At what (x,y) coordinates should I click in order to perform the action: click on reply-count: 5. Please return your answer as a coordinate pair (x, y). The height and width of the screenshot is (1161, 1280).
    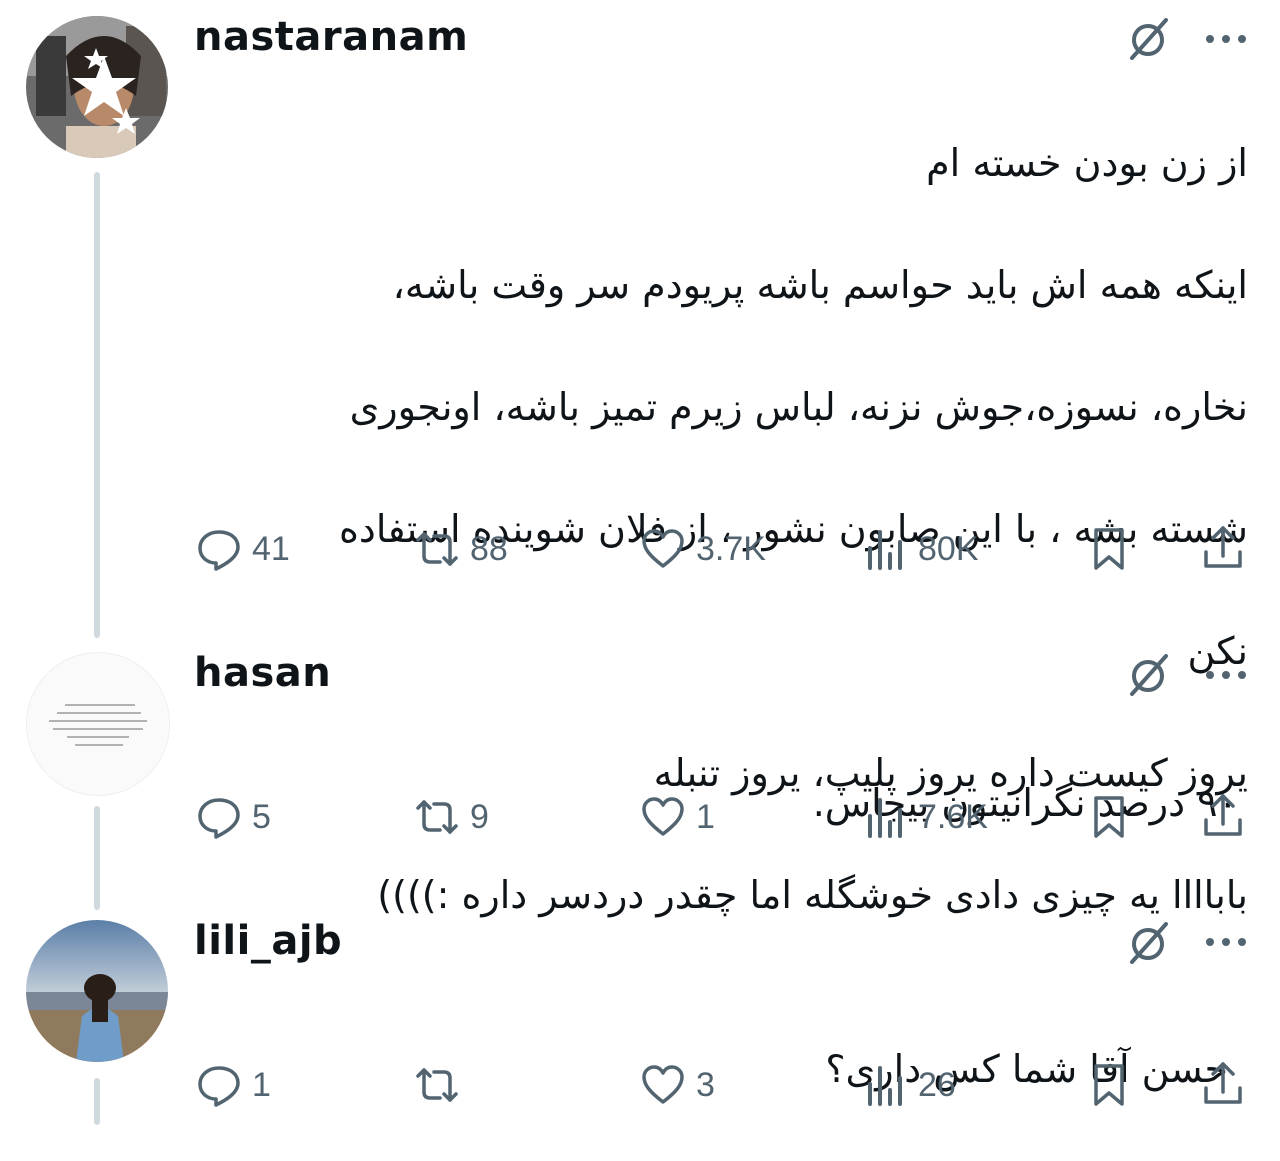
    Looking at the image, I should click on (261, 816).